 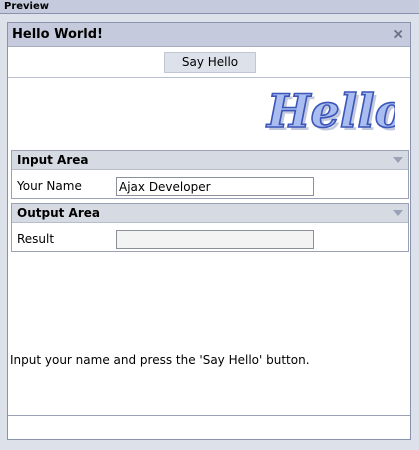 I want to click on input-area-header: Input Area, so click(x=210, y=160).